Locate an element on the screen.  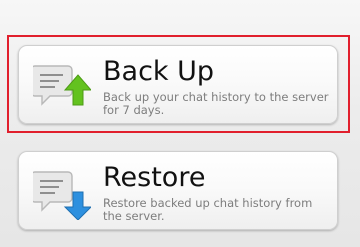
chat-download-icon is located at coordinates (61, 194).